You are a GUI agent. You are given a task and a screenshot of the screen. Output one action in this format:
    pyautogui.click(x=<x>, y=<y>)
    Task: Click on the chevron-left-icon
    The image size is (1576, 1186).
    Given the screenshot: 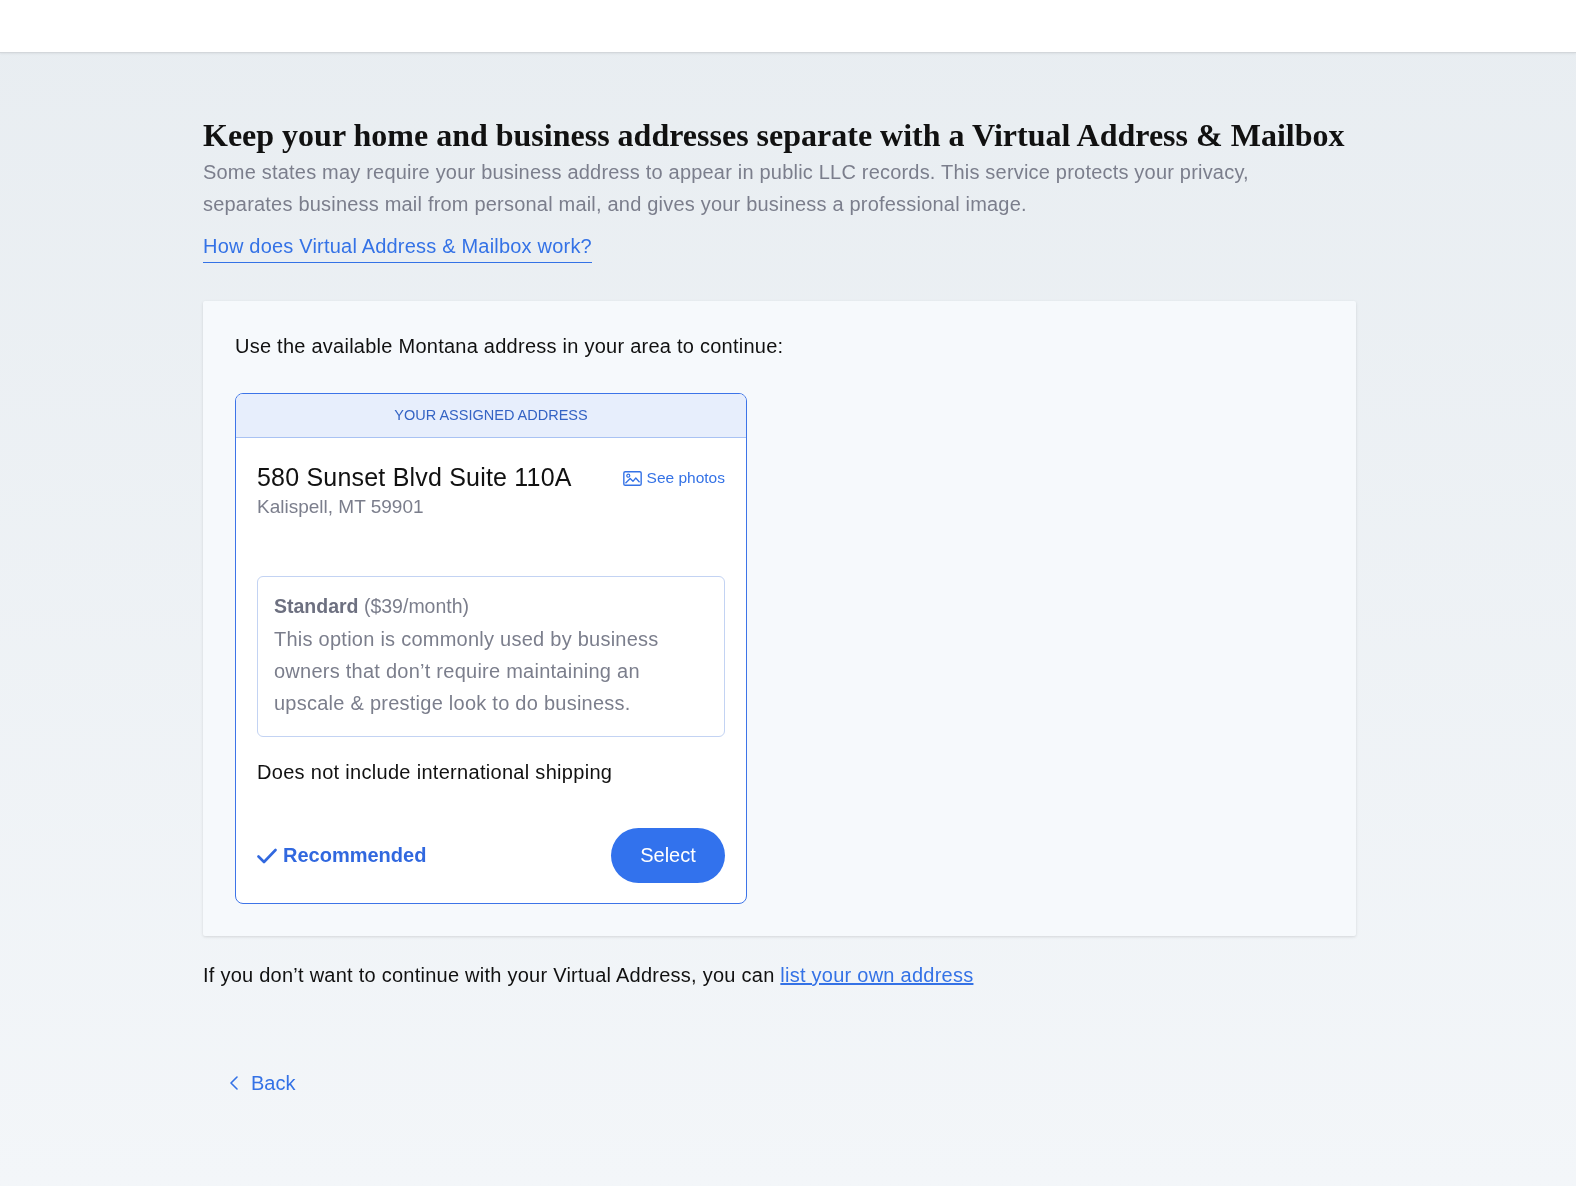 What is the action you would take?
    pyautogui.click(x=234, y=1083)
    